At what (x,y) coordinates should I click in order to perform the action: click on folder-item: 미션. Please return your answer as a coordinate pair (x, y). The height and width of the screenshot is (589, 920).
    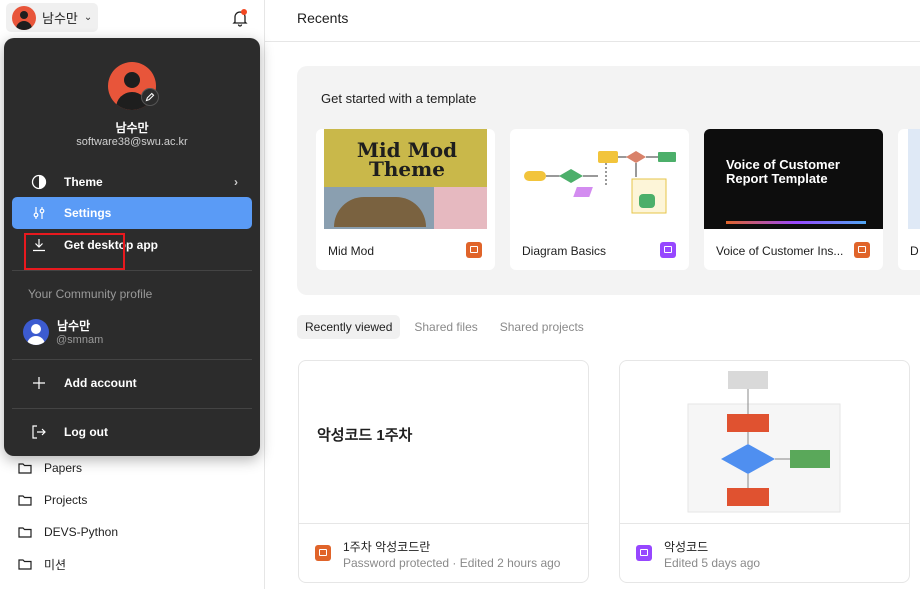
    Looking at the image, I should click on (132, 564).